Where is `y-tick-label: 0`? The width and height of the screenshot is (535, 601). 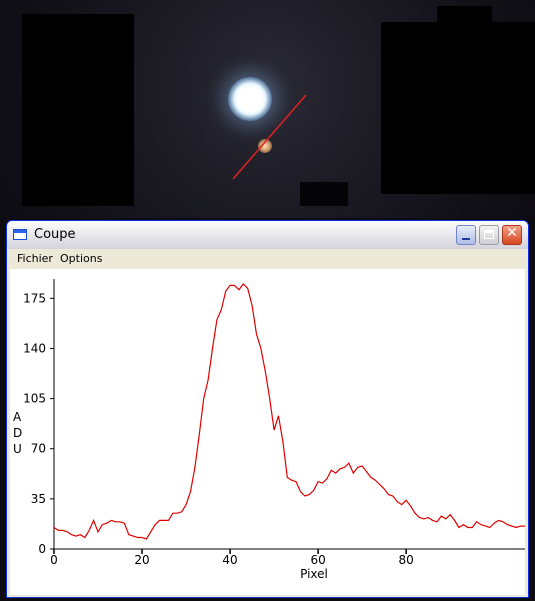
y-tick-label: 0 is located at coordinates (42, 549).